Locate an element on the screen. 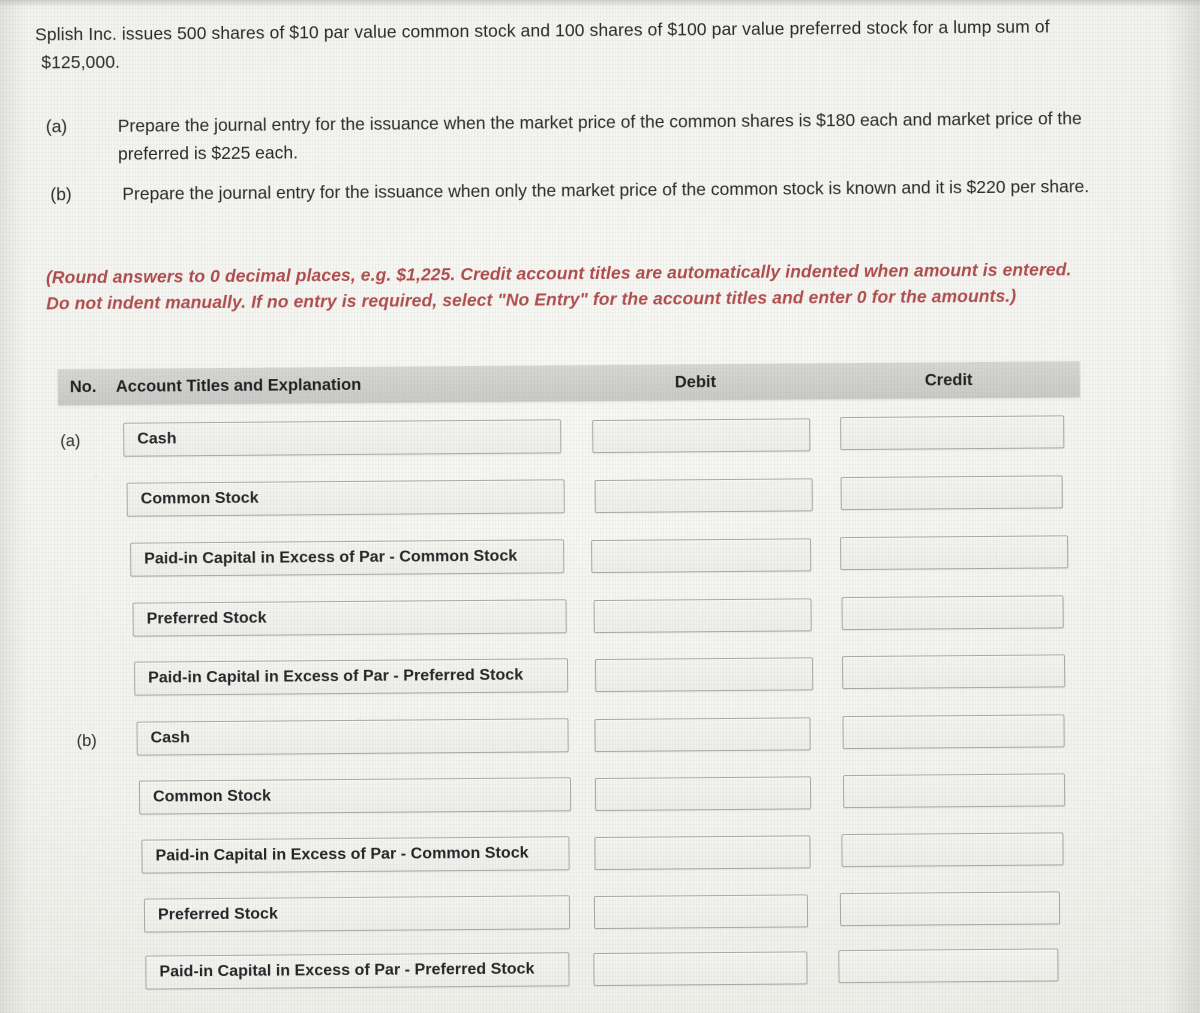 This screenshot has width=1200, height=1013. column-header-account: Account Titles and Explanation is located at coordinates (238, 385).